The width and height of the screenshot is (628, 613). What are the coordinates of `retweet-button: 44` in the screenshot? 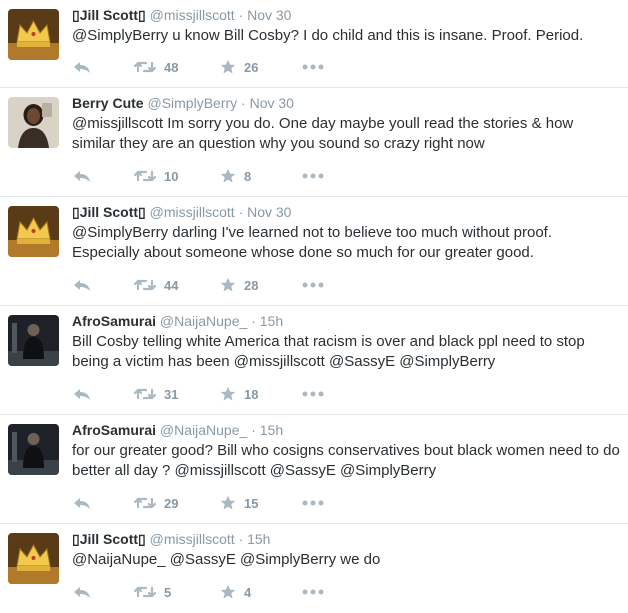 It's located at (177, 285).